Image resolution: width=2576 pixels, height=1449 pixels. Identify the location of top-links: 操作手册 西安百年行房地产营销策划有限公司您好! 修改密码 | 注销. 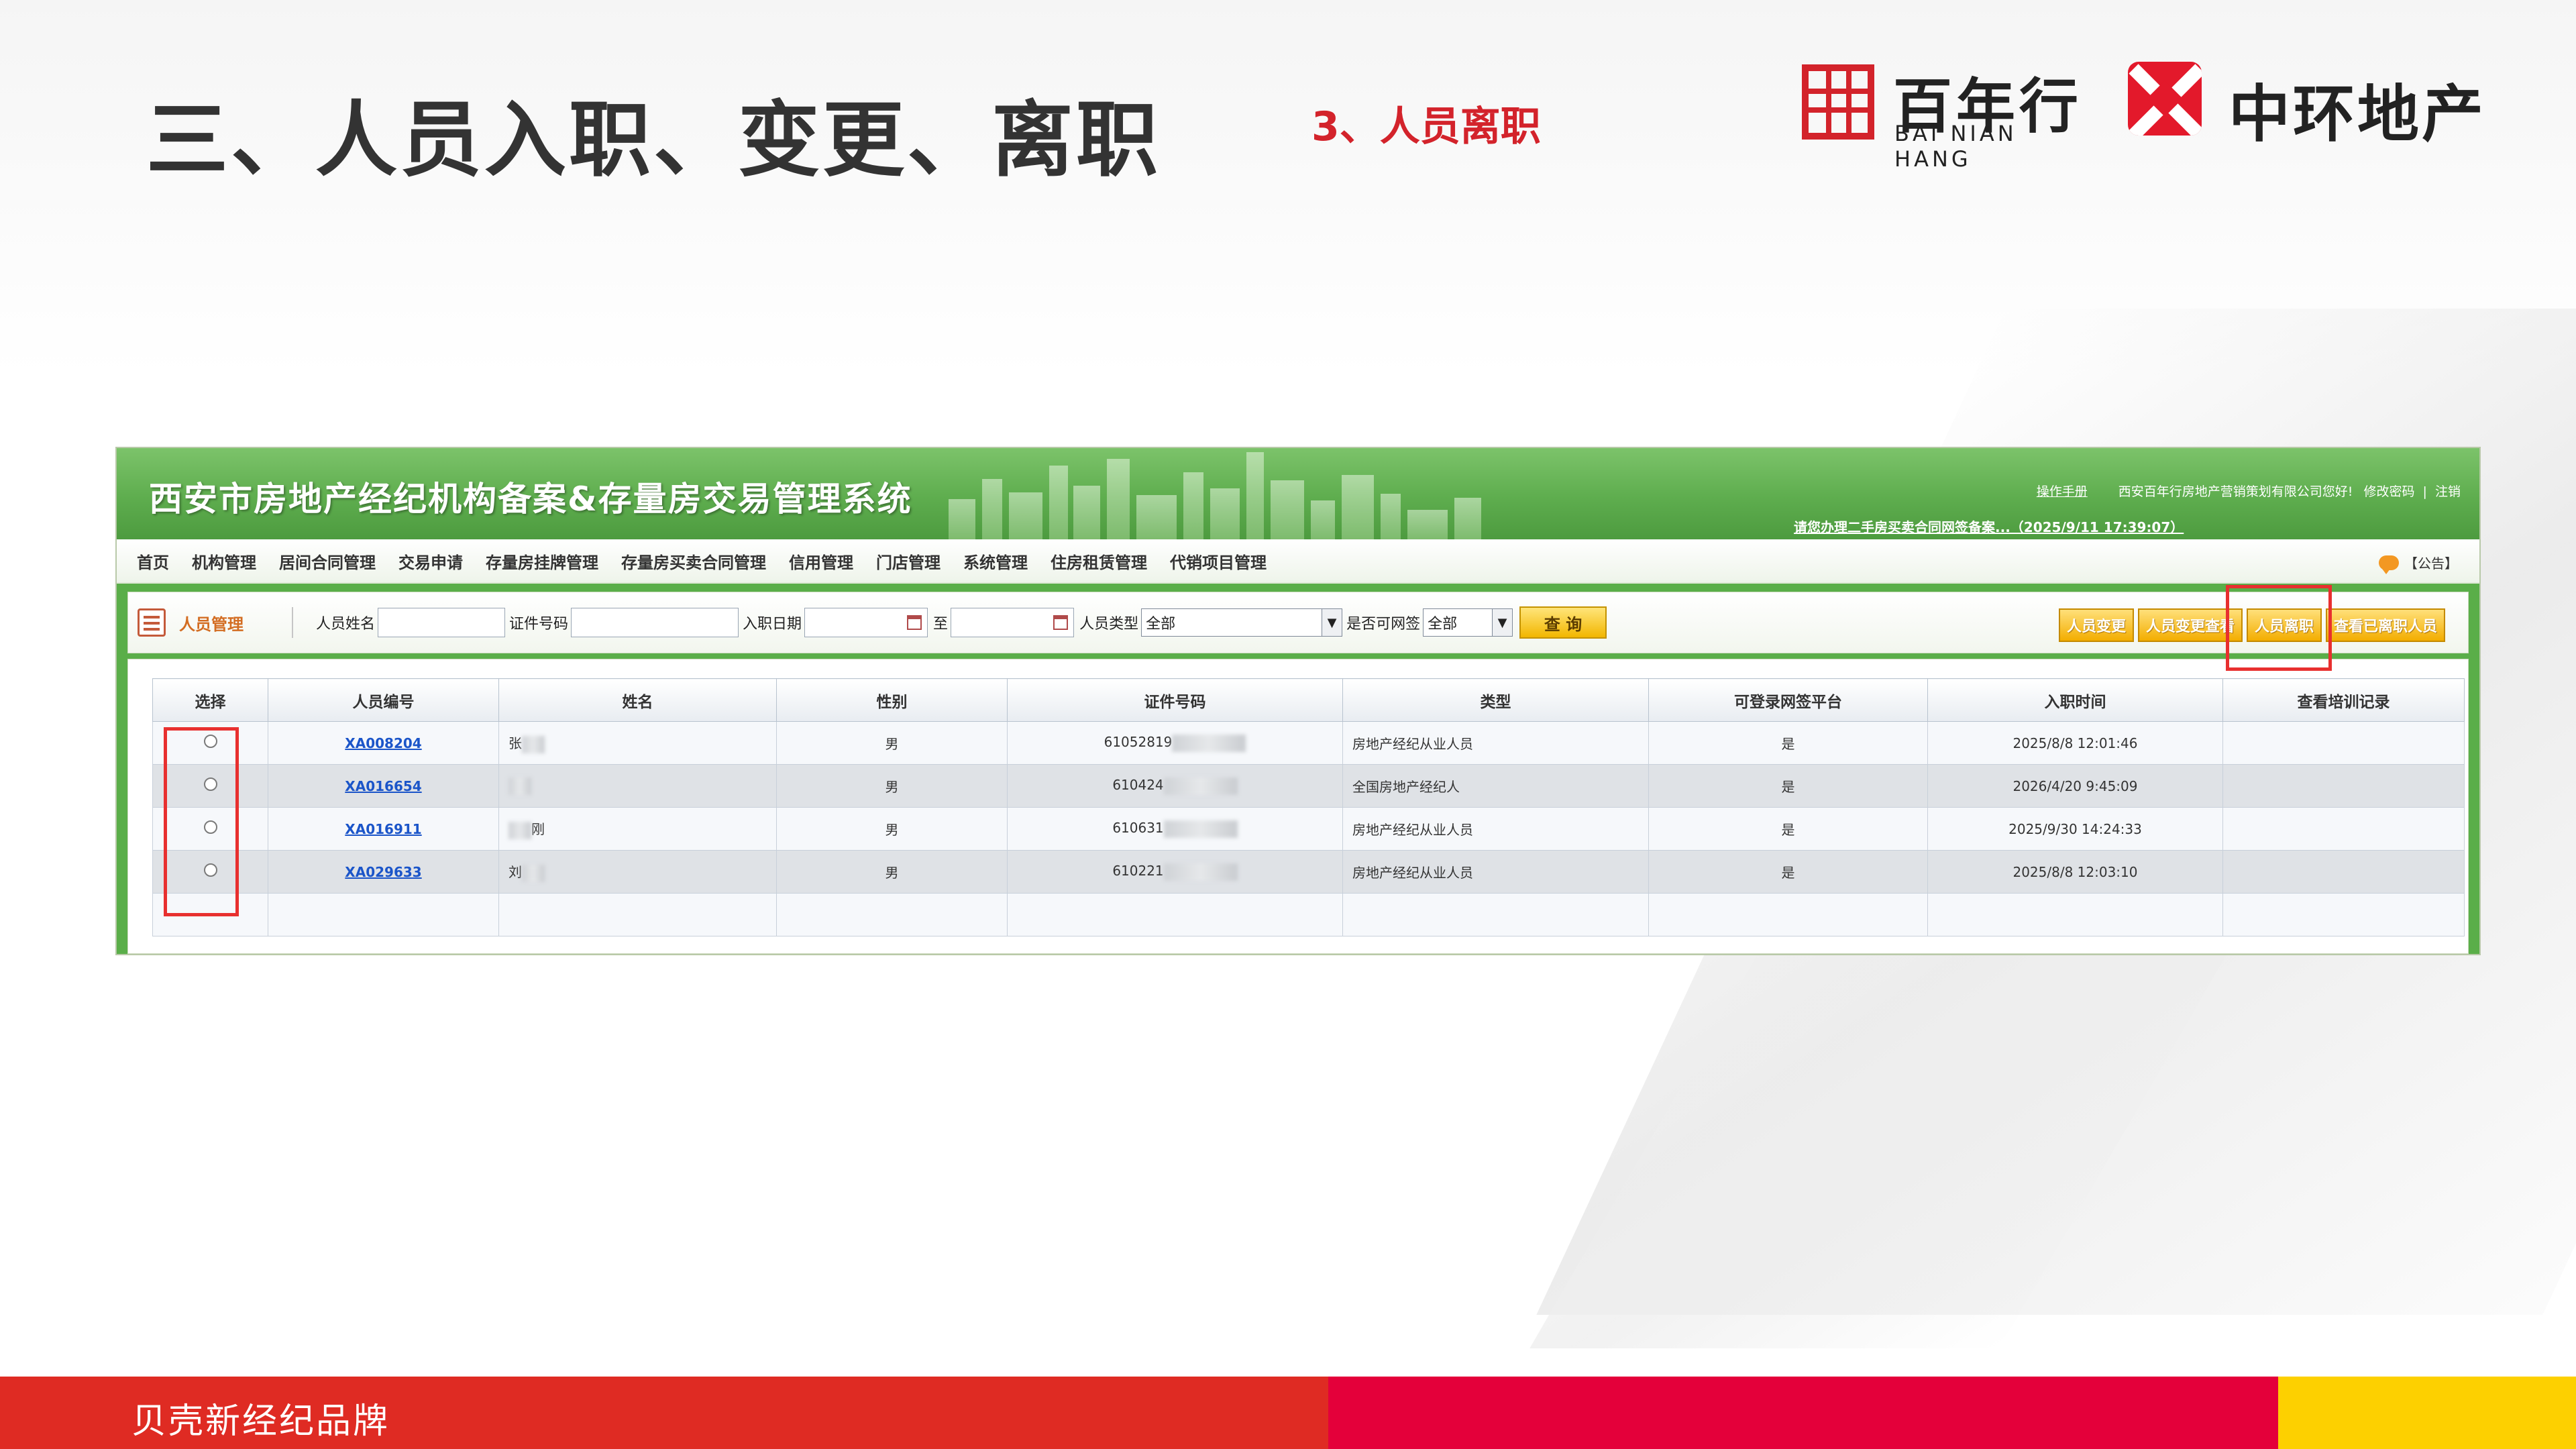
(2249, 491).